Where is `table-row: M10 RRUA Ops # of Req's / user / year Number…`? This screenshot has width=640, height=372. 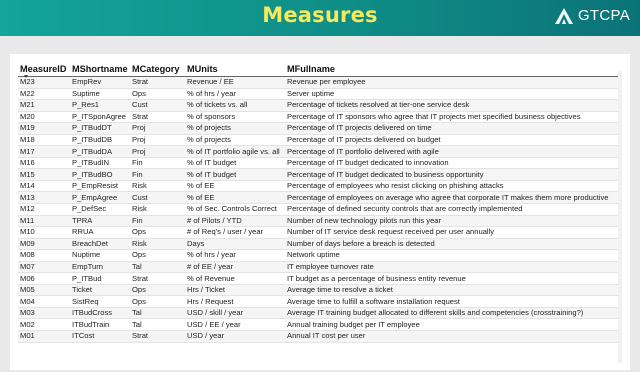 table-row: M10 RRUA Ops # of Req's / user / year Number… is located at coordinates (318, 232).